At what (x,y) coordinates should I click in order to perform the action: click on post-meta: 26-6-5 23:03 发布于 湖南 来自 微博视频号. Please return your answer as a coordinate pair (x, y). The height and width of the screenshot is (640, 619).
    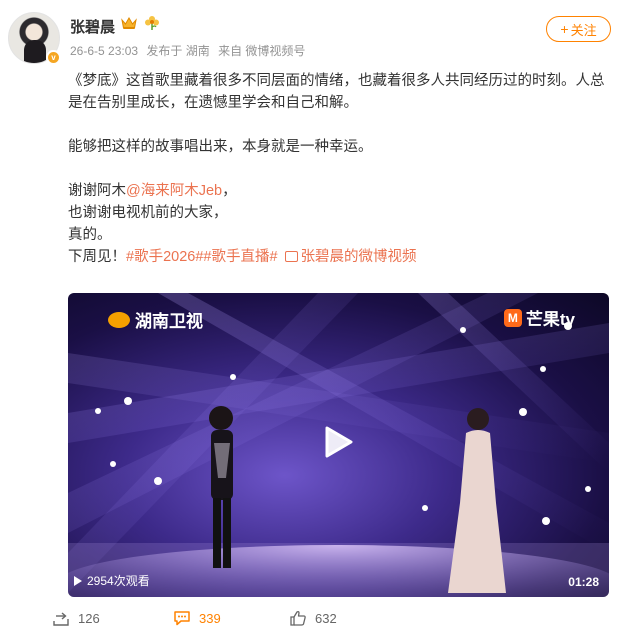
    Looking at the image, I should click on (190, 50).